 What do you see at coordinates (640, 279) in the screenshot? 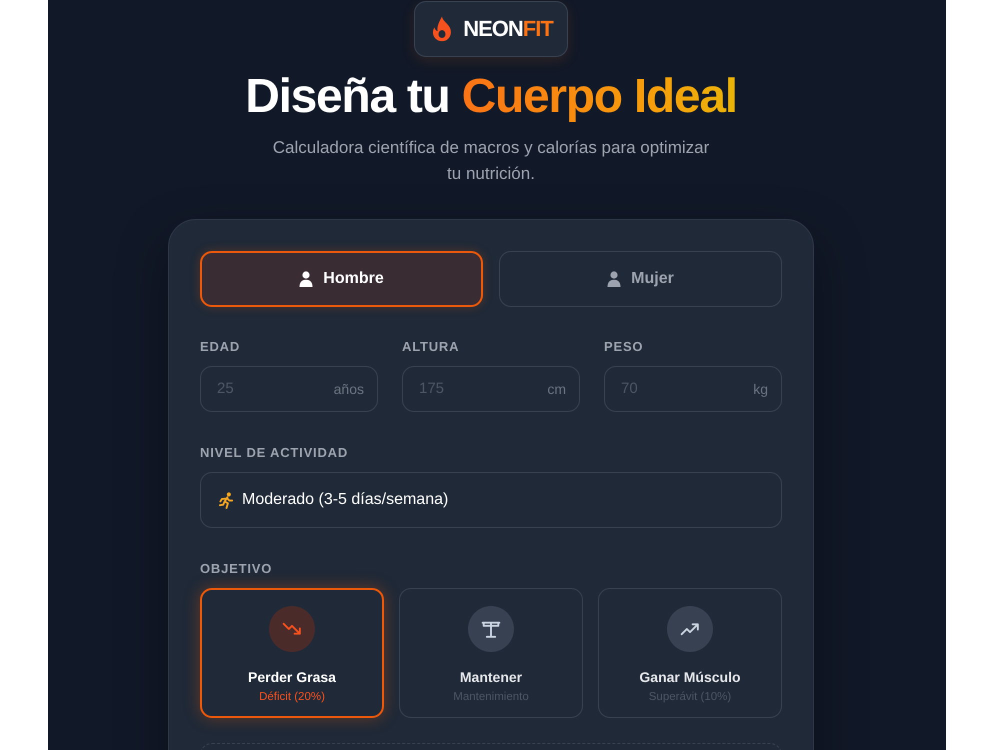
I see `gender-button: Mujer` at bounding box center [640, 279].